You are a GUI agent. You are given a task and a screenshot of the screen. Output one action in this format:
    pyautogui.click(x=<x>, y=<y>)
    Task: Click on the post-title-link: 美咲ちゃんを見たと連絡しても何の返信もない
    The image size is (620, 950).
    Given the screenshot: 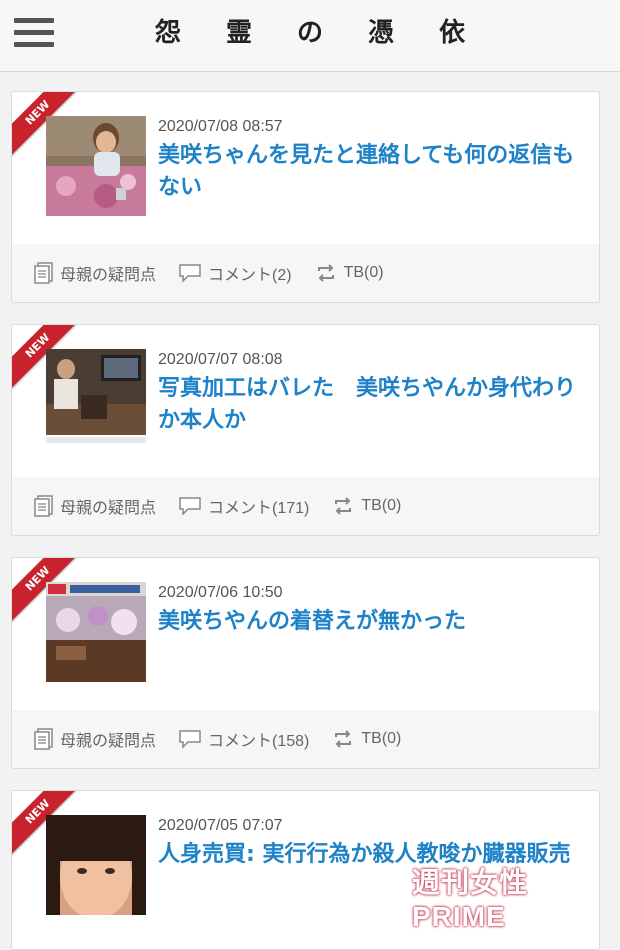 What is the action you would take?
    pyautogui.click(x=373, y=172)
    